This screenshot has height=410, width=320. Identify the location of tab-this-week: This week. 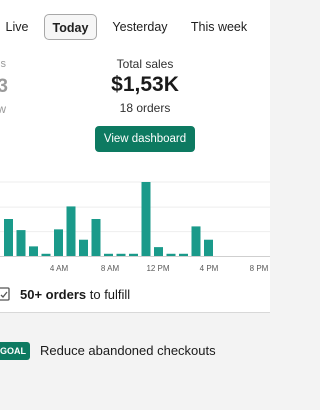
(219, 27).